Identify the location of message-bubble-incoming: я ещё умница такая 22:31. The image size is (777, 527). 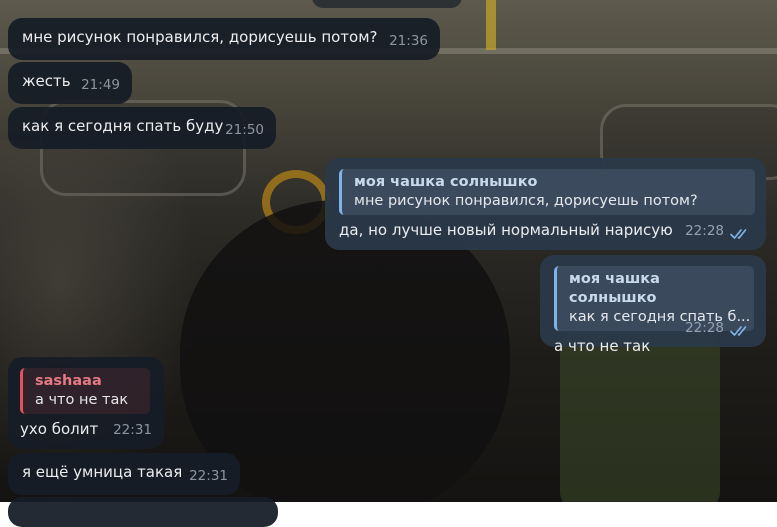
(124, 474).